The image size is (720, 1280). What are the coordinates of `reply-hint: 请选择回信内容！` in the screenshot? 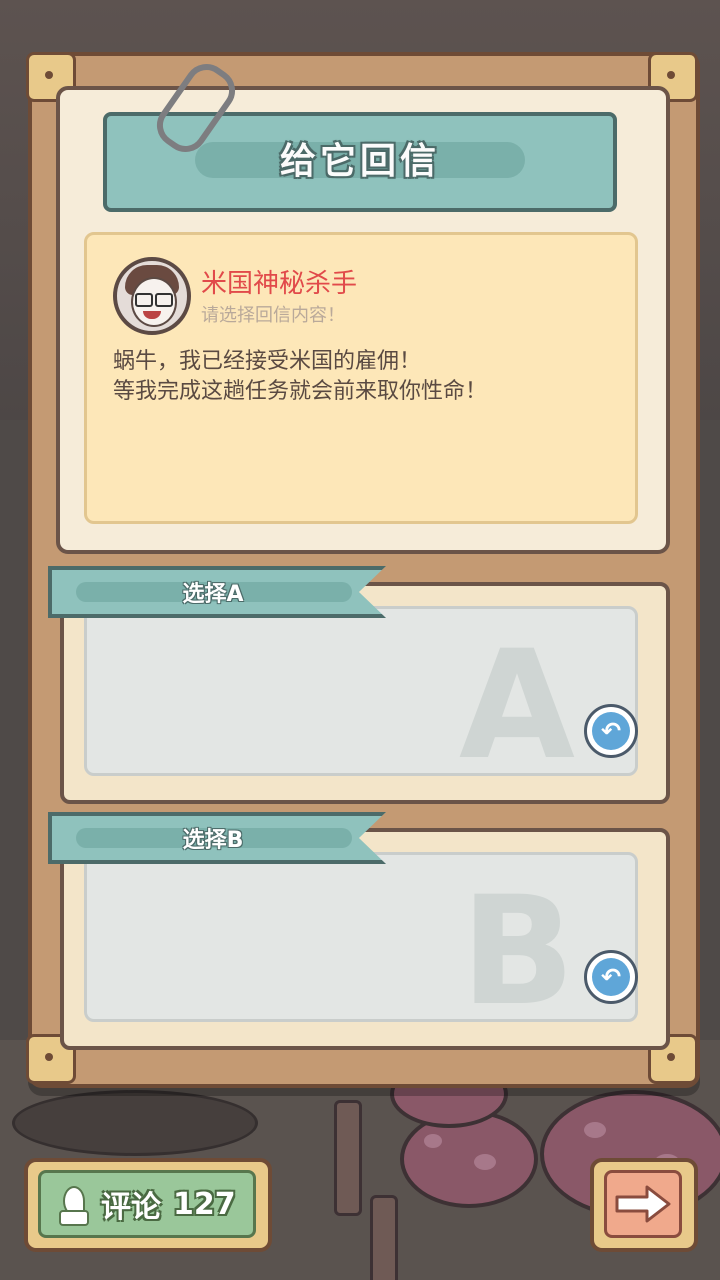 It's located at (273, 315).